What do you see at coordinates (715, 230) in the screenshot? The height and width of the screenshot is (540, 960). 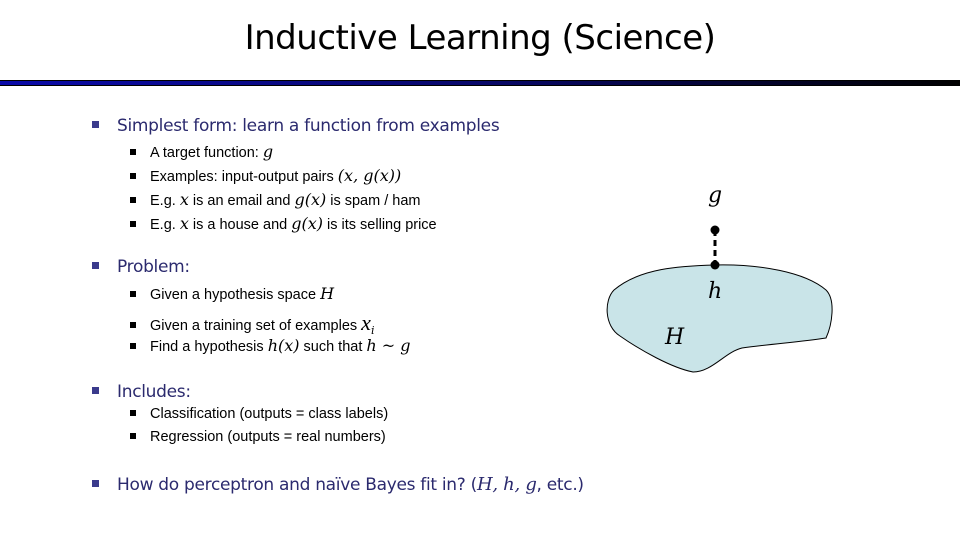 I see `target-point-g` at bounding box center [715, 230].